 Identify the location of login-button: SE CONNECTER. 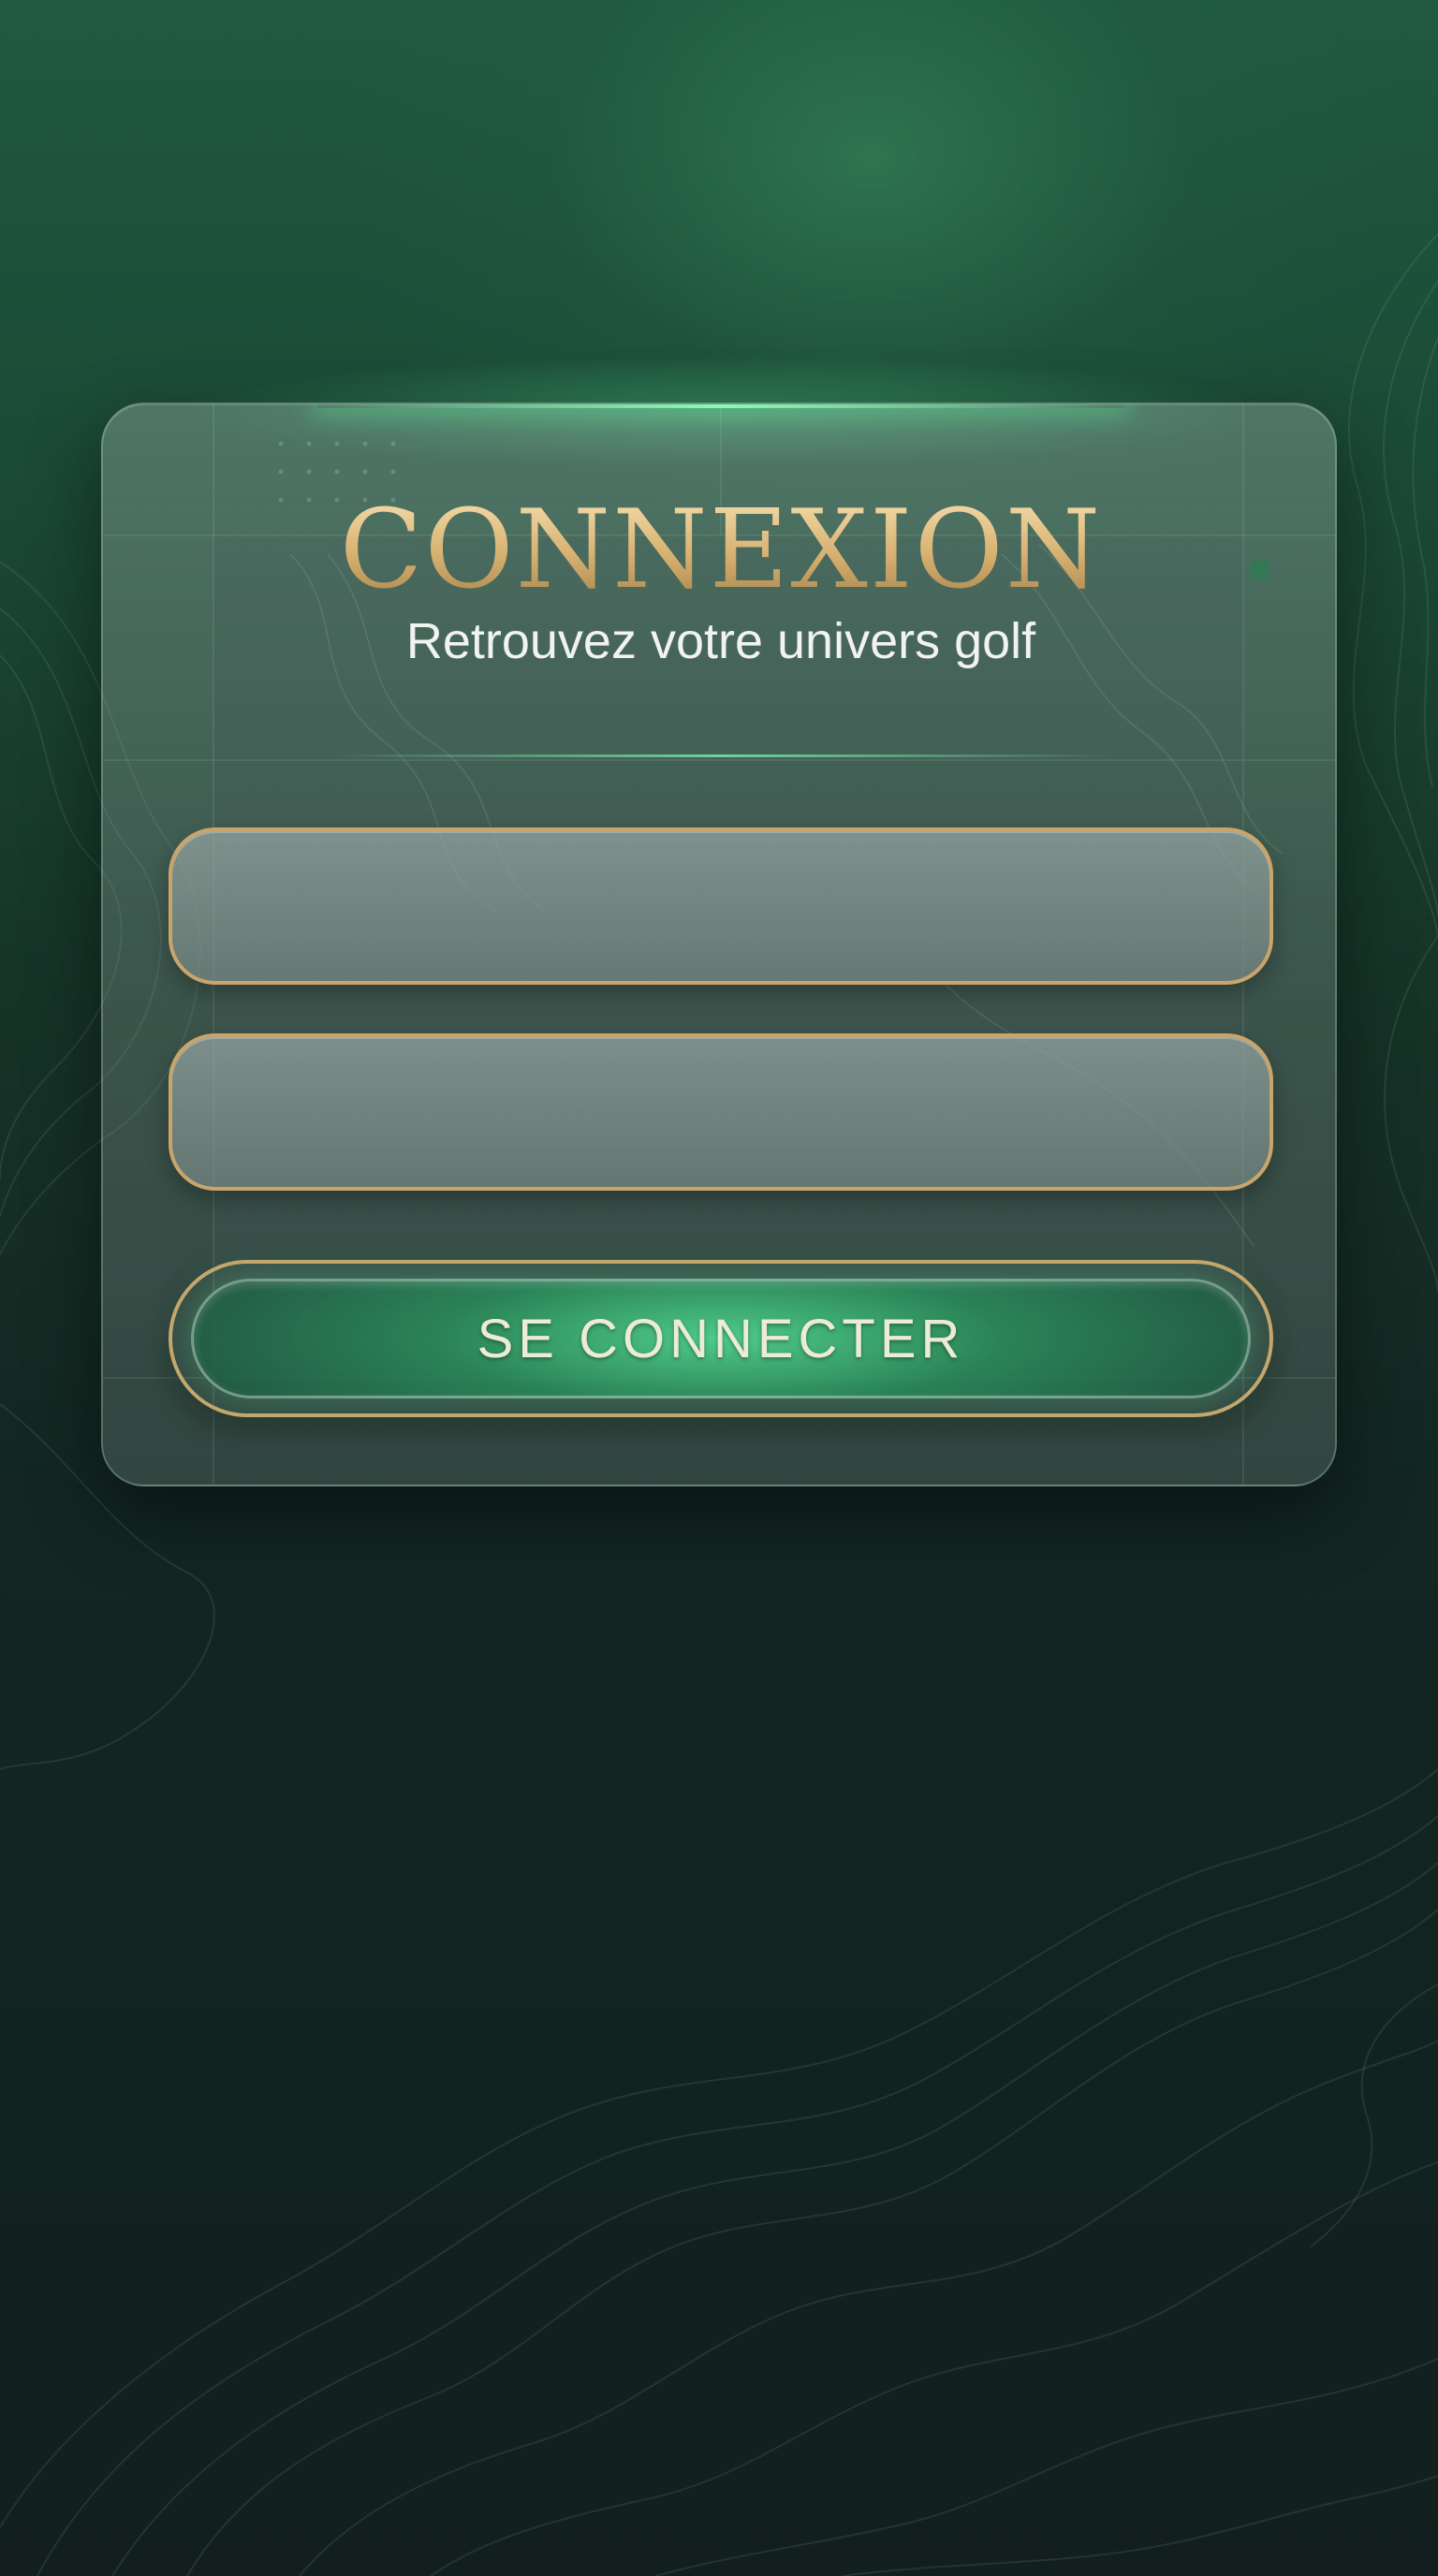
(721, 1338).